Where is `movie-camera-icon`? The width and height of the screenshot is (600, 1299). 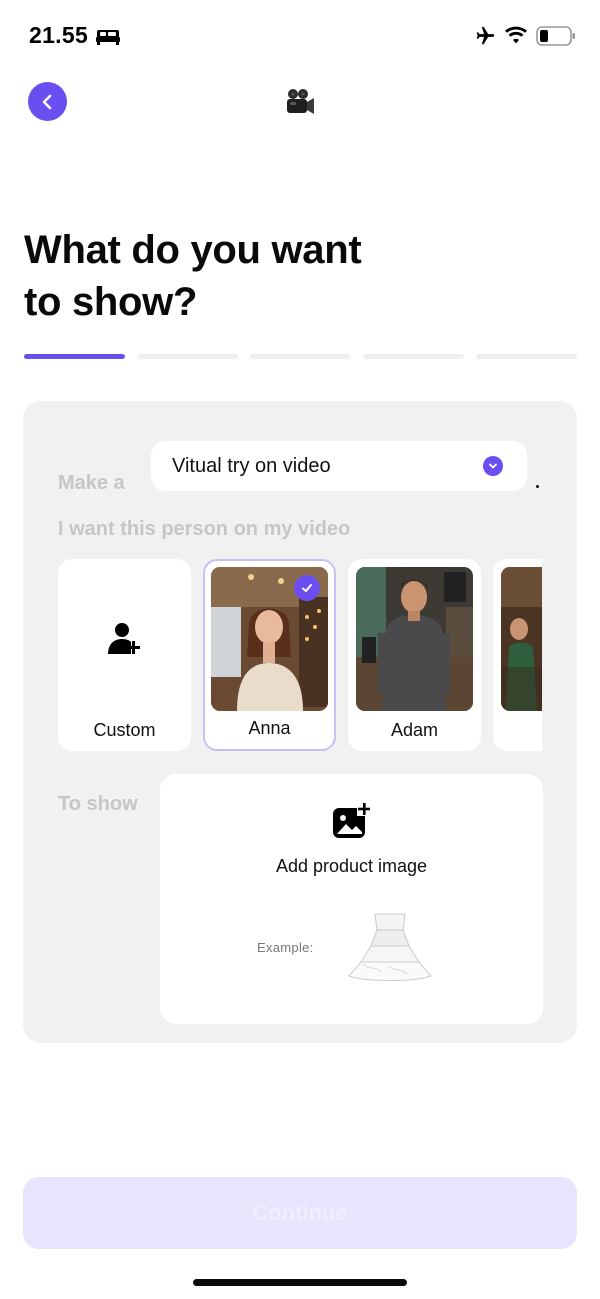
movie-camera-icon is located at coordinates (300, 101).